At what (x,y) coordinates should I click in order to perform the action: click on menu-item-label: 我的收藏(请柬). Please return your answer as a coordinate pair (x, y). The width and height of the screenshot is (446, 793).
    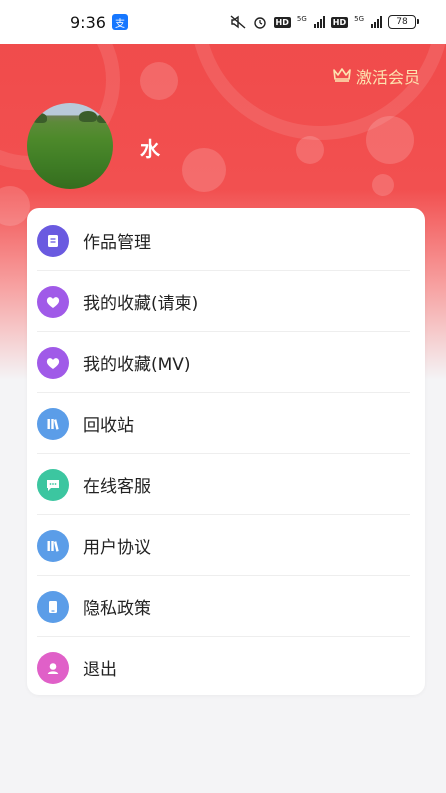
    Looking at the image, I should click on (141, 304).